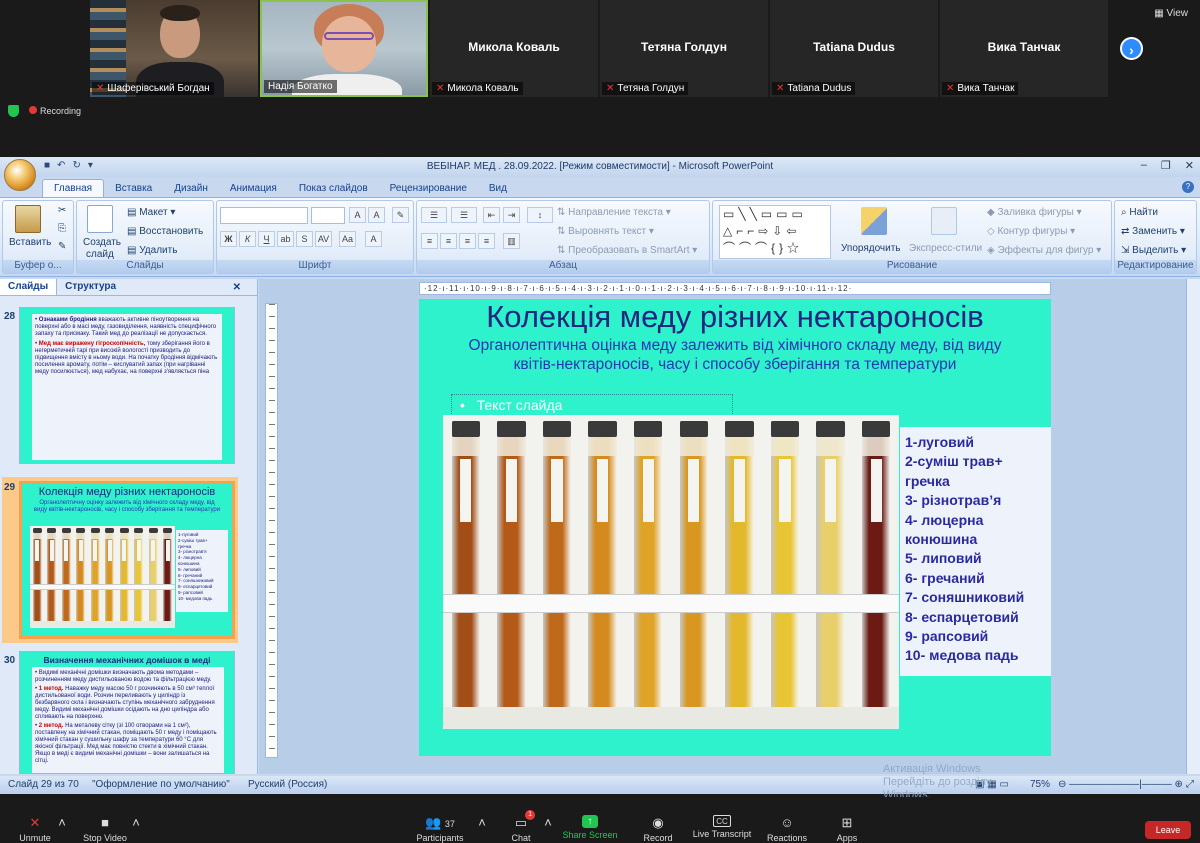  I want to click on align-center-icon: ≡, so click(448, 241).